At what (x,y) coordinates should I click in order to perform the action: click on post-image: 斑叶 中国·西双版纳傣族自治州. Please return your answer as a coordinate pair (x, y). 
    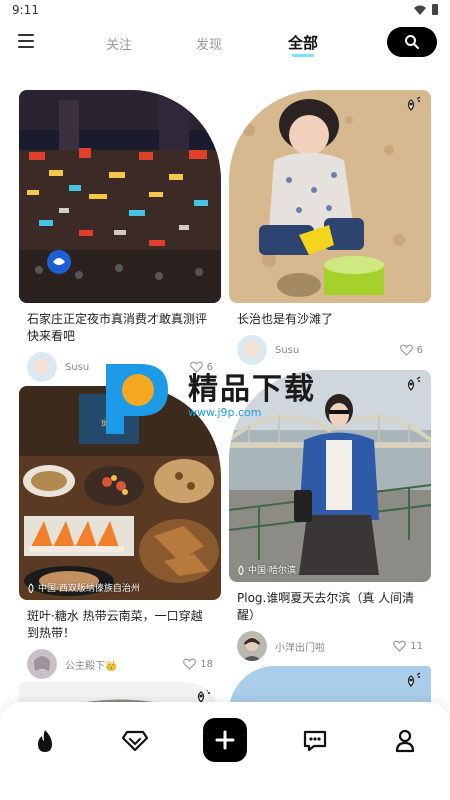
    Looking at the image, I should click on (120, 493).